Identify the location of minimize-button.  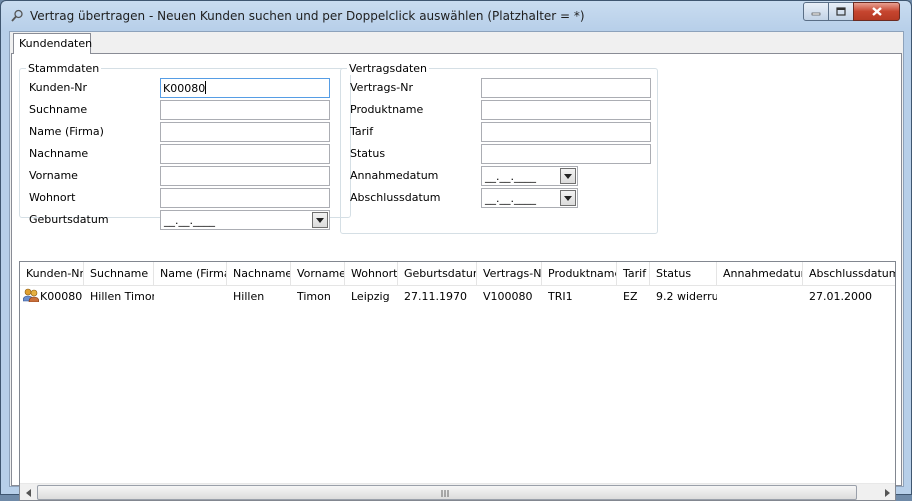
(816, 11).